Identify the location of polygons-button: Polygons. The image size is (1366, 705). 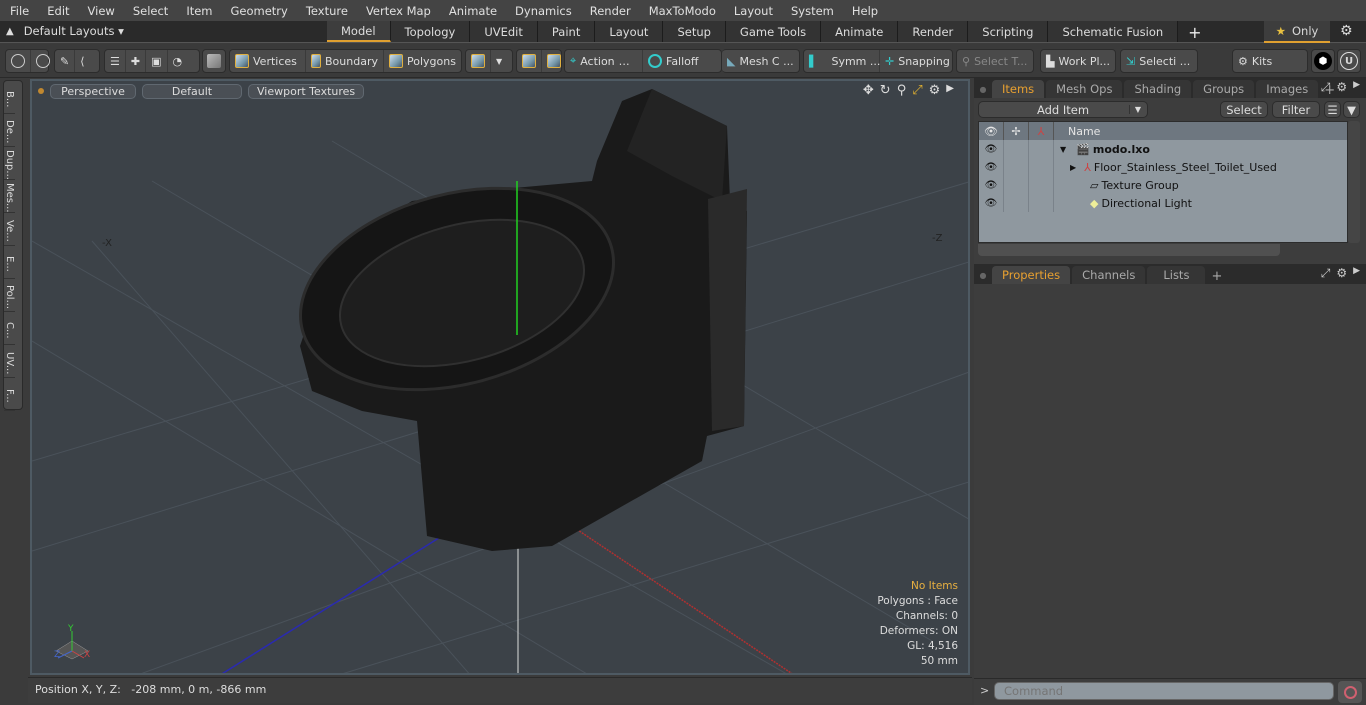
(422, 61).